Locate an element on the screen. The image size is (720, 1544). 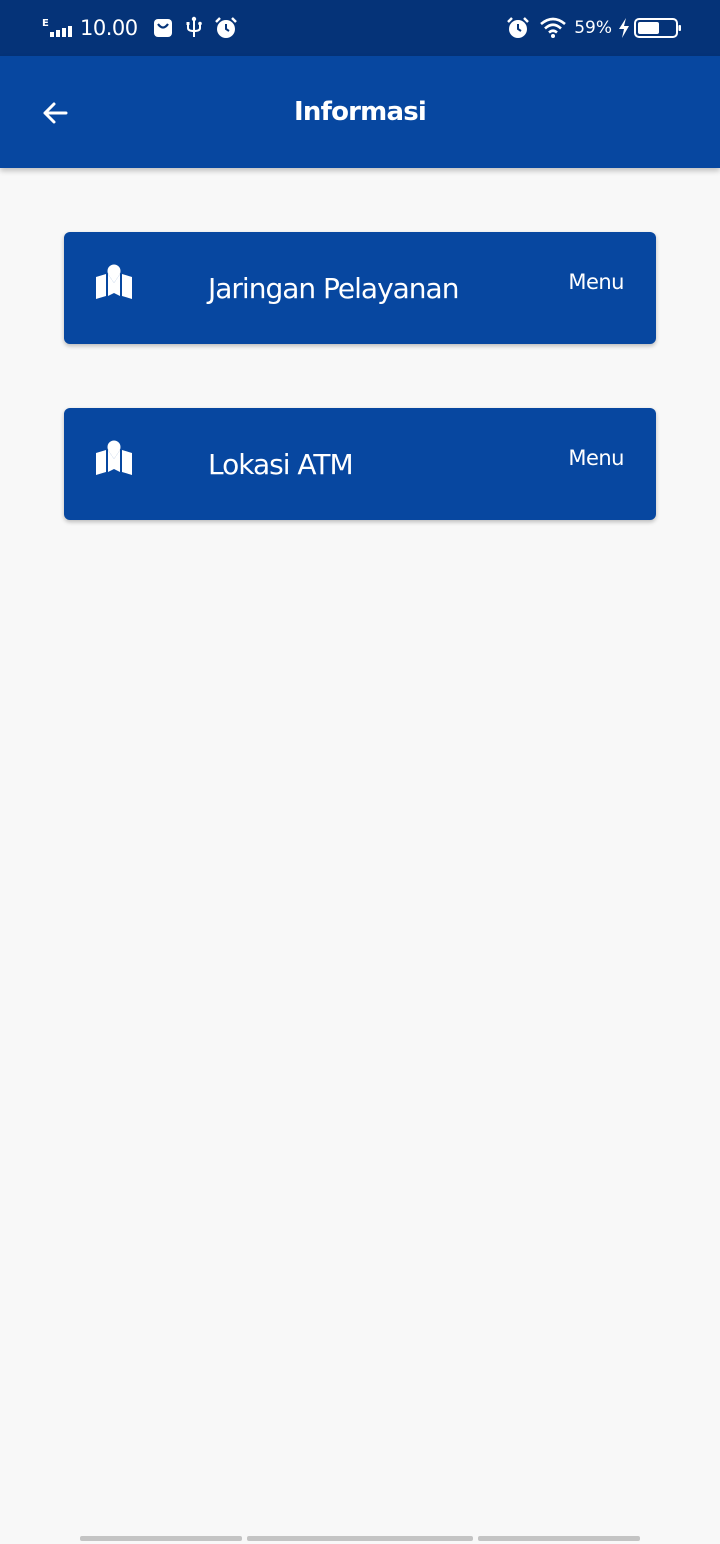
page-title: Informasi is located at coordinates (360, 112).